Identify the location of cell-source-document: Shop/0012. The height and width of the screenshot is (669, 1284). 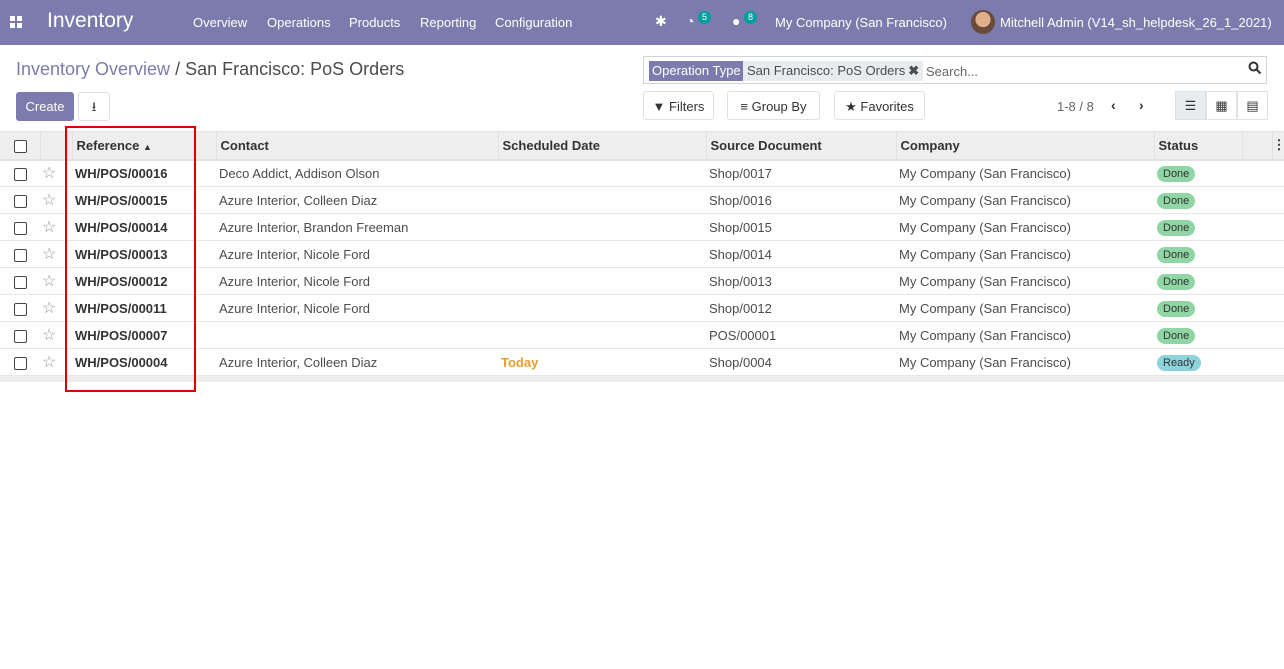
(740, 308).